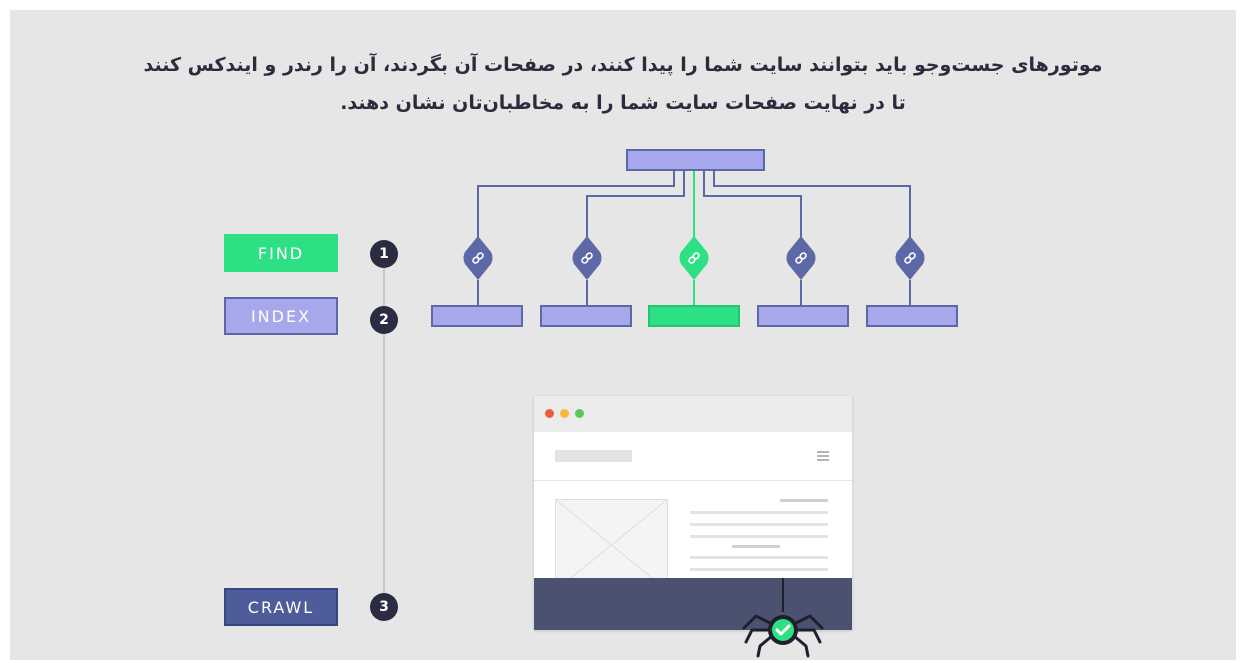  I want to click on step-number-3: 3, so click(384, 607).